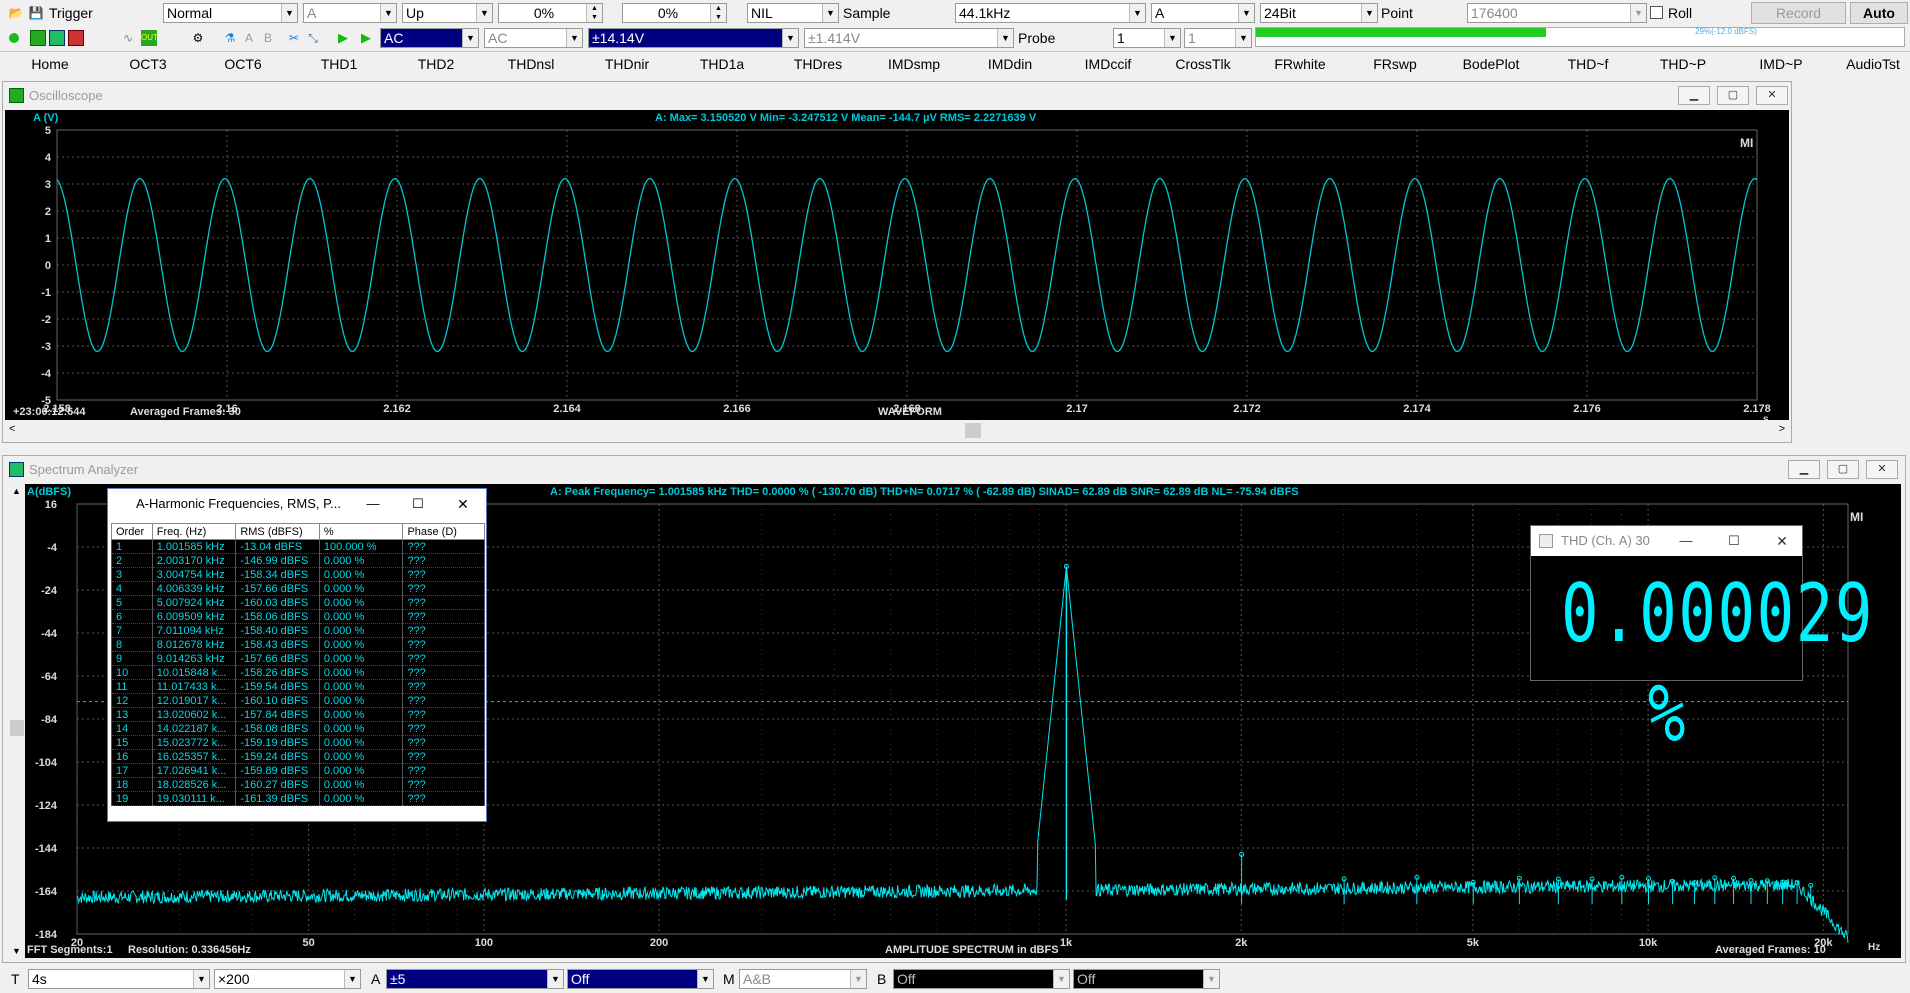 This screenshot has height=993, width=1910. What do you see at coordinates (1203, 13) in the screenshot?
I see `sample-channel-select: A ▼` at bounding box center [1203, 13].